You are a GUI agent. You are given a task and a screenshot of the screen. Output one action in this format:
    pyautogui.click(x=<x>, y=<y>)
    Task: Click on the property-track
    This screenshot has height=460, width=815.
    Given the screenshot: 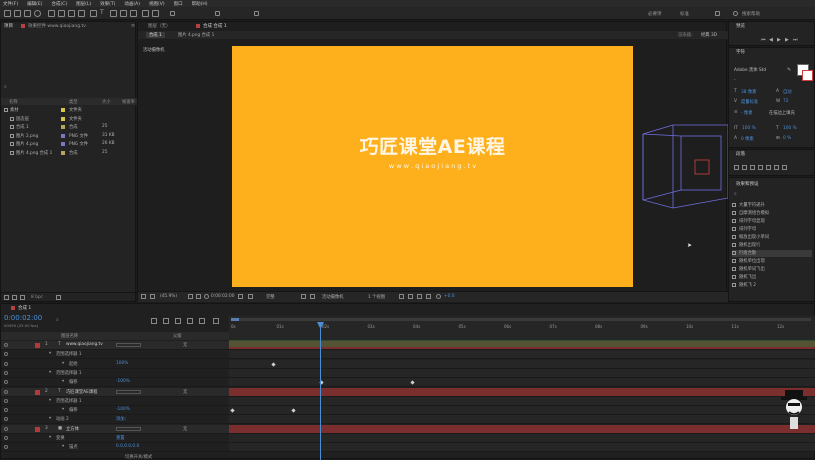 What is the action you would take?
    pyautogui.click(x=522, y=355)
    